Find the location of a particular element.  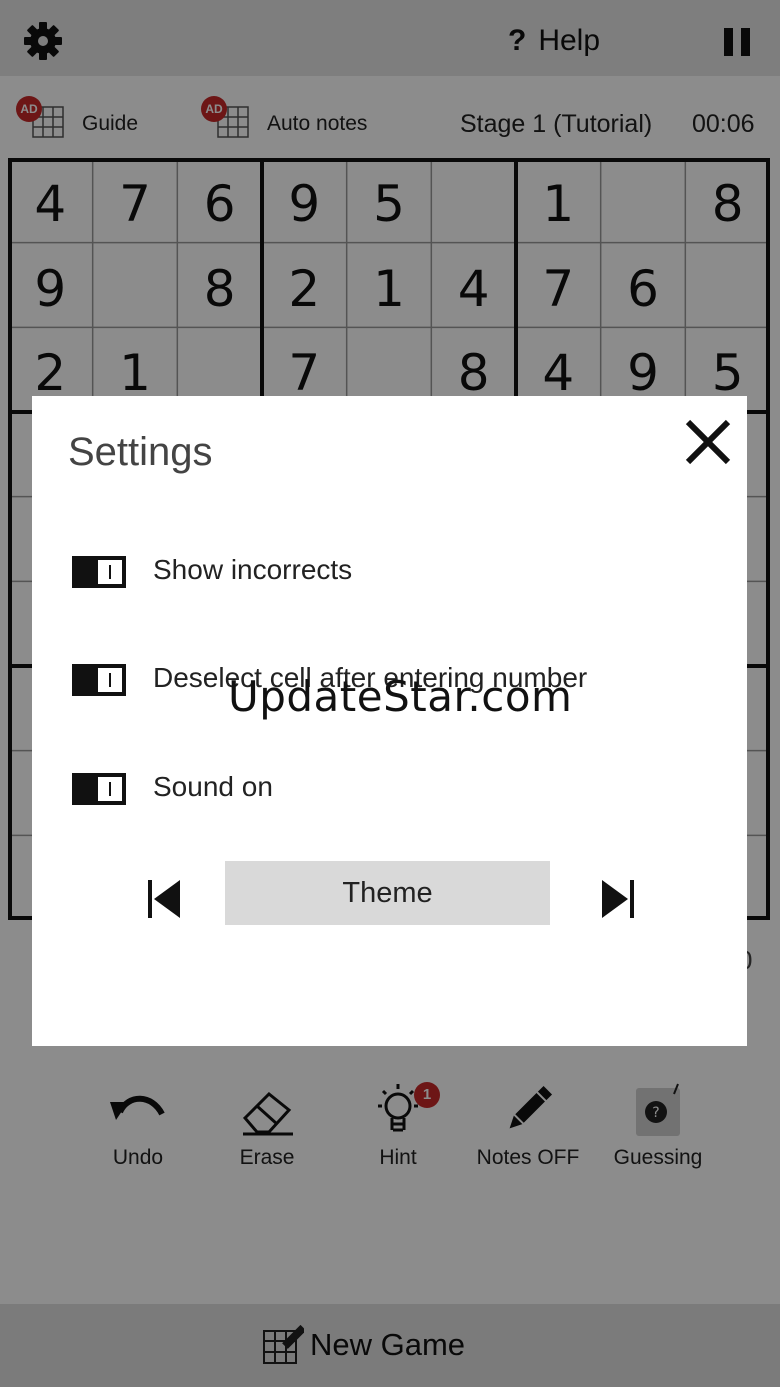

close-icon is located at coordinates (708, 442).